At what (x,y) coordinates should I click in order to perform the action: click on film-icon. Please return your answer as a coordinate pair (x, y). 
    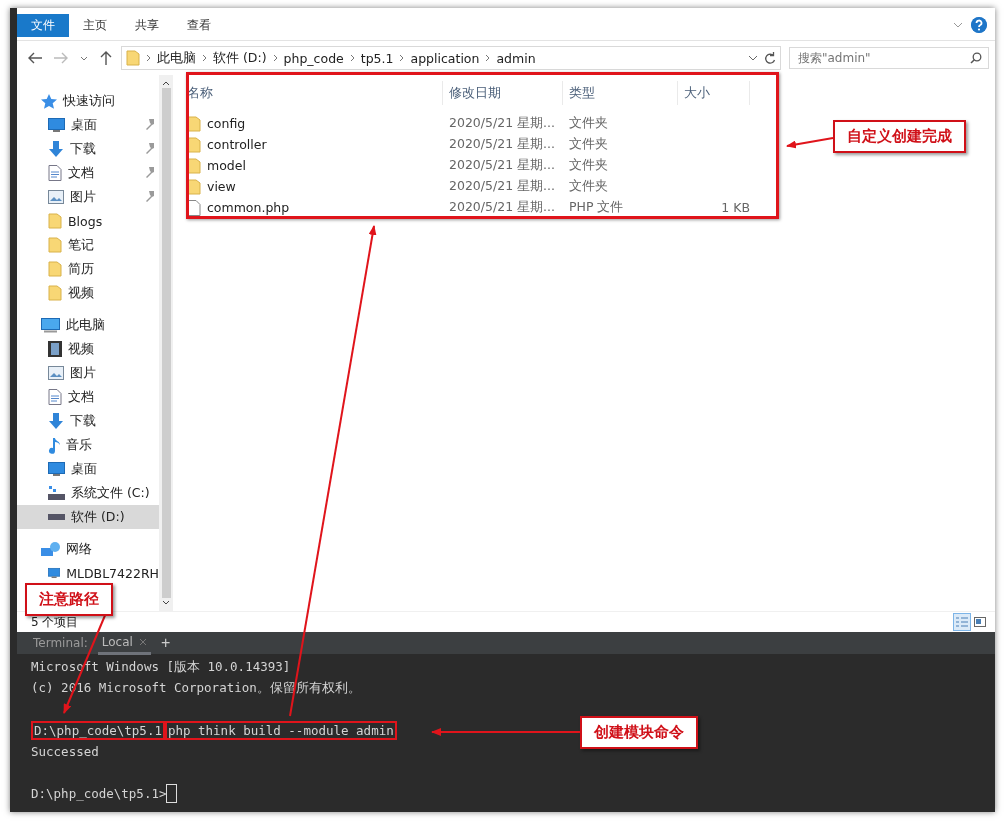
    Looking at the image, I should click on (55, 349).